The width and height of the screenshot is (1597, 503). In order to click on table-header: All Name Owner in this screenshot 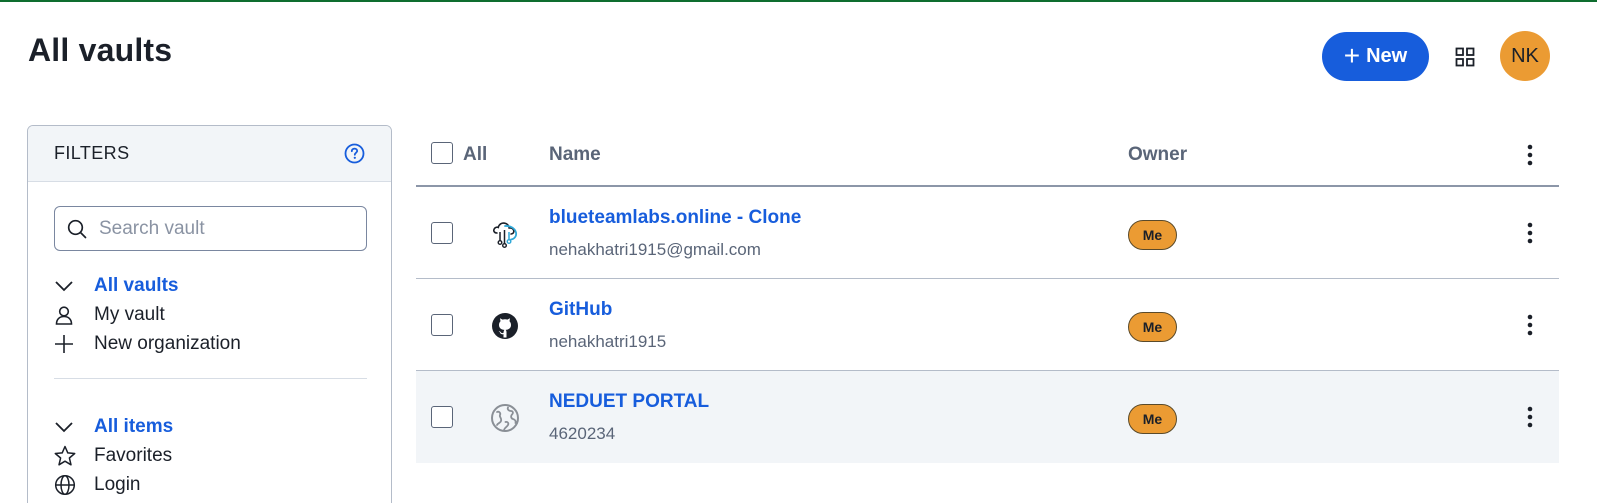, I will do `click(987, 156)`.